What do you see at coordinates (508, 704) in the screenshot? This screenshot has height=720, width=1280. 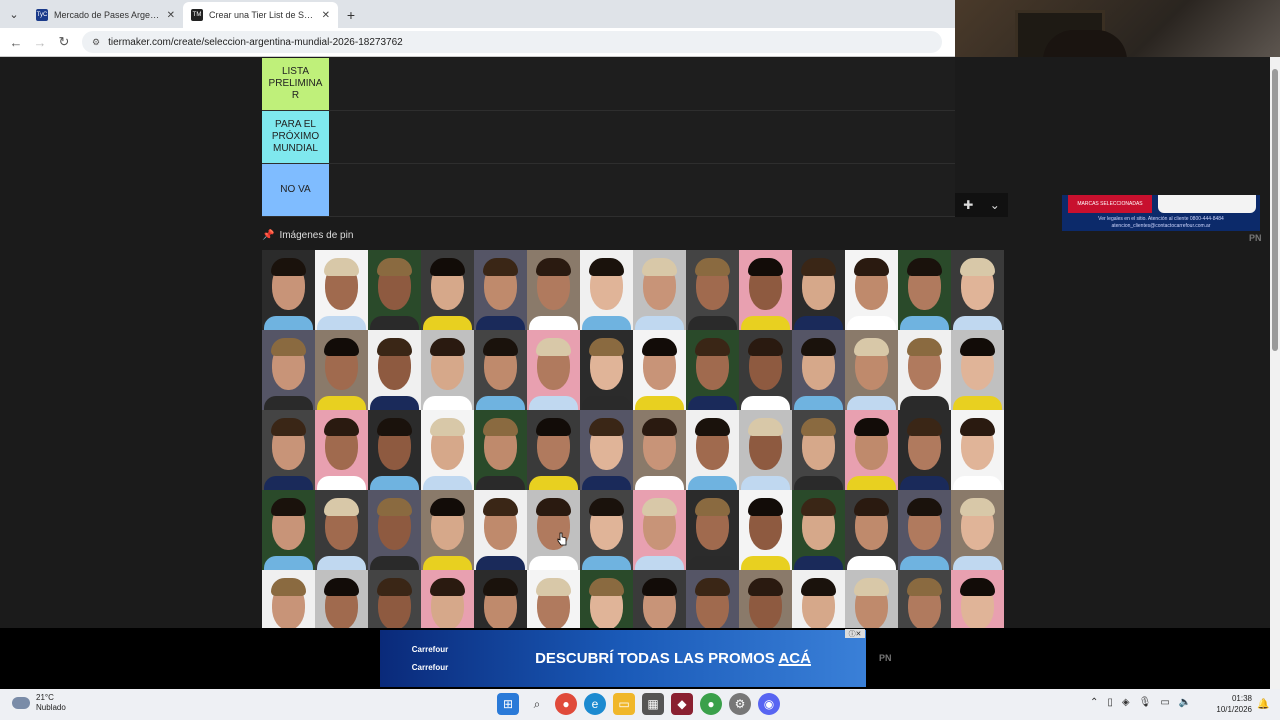 I see `windows-start-icon: ⊞` at bounding box center [508, 704].